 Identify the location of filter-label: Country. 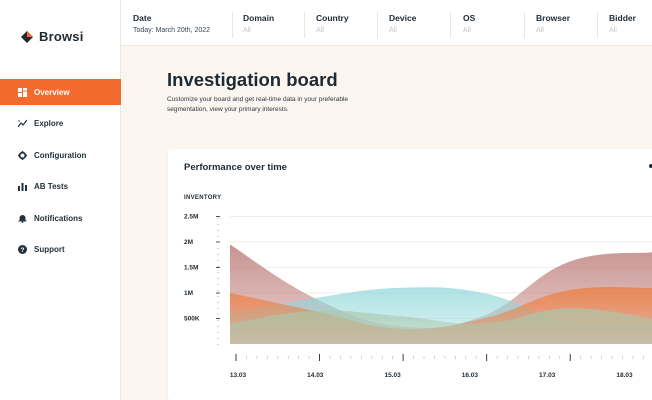
(332, 18).